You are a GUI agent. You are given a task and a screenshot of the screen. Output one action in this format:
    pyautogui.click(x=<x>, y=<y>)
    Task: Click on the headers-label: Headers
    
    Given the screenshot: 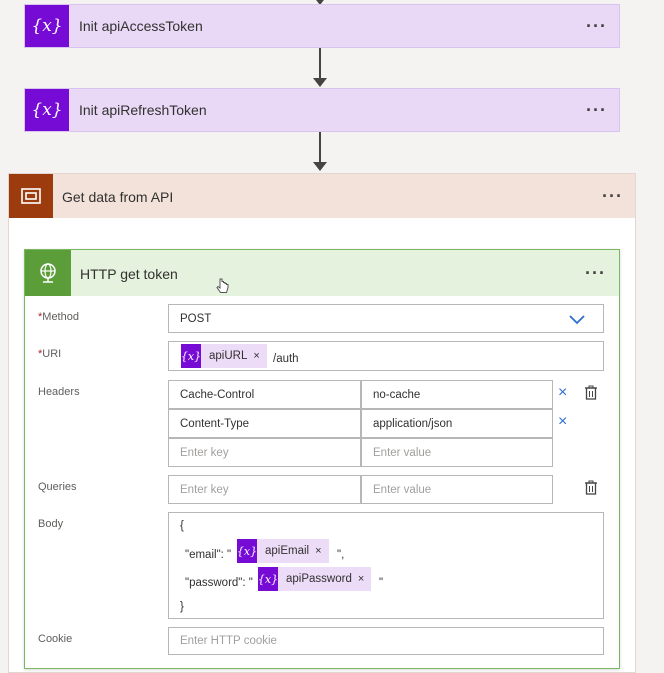 What is the action you would take?
    pyautogui.click(x=59, y=392)
    